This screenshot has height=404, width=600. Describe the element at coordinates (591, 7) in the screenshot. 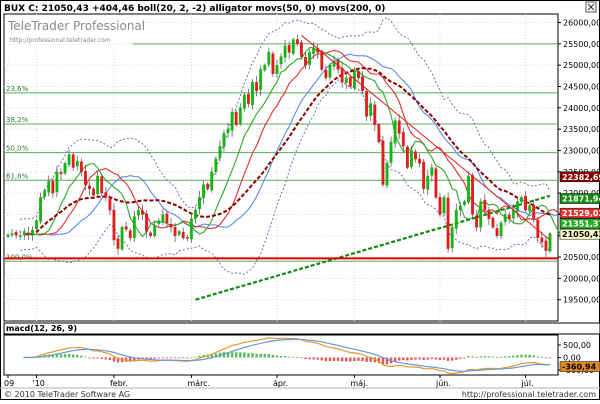

I see `close-icon` at that location.